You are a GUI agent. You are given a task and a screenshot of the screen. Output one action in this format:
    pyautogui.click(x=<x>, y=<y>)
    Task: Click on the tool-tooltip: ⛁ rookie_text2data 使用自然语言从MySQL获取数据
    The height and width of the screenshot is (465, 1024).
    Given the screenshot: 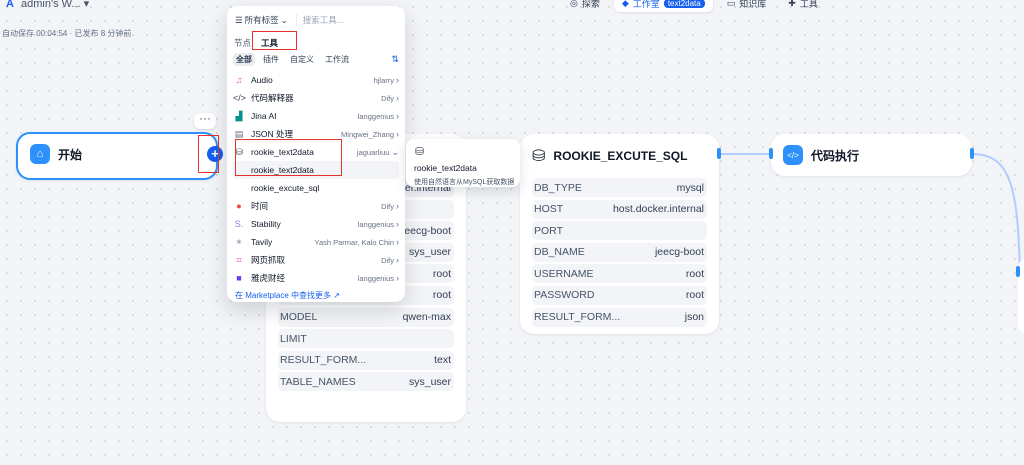 What is the action you would take?
    pyautogui.click(x=463, y=163)
    